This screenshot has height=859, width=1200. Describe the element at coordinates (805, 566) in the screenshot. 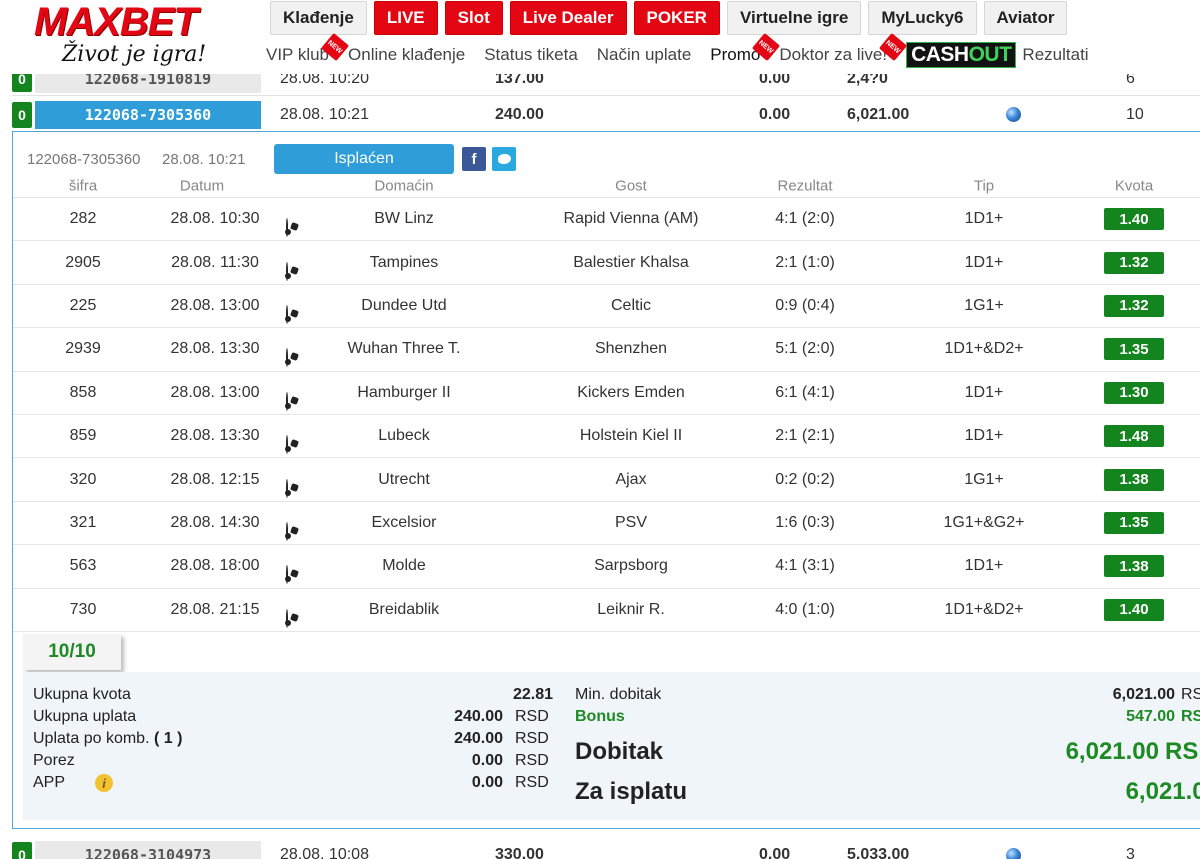

I see `match-result: 4:1 (3:1)` at that location.